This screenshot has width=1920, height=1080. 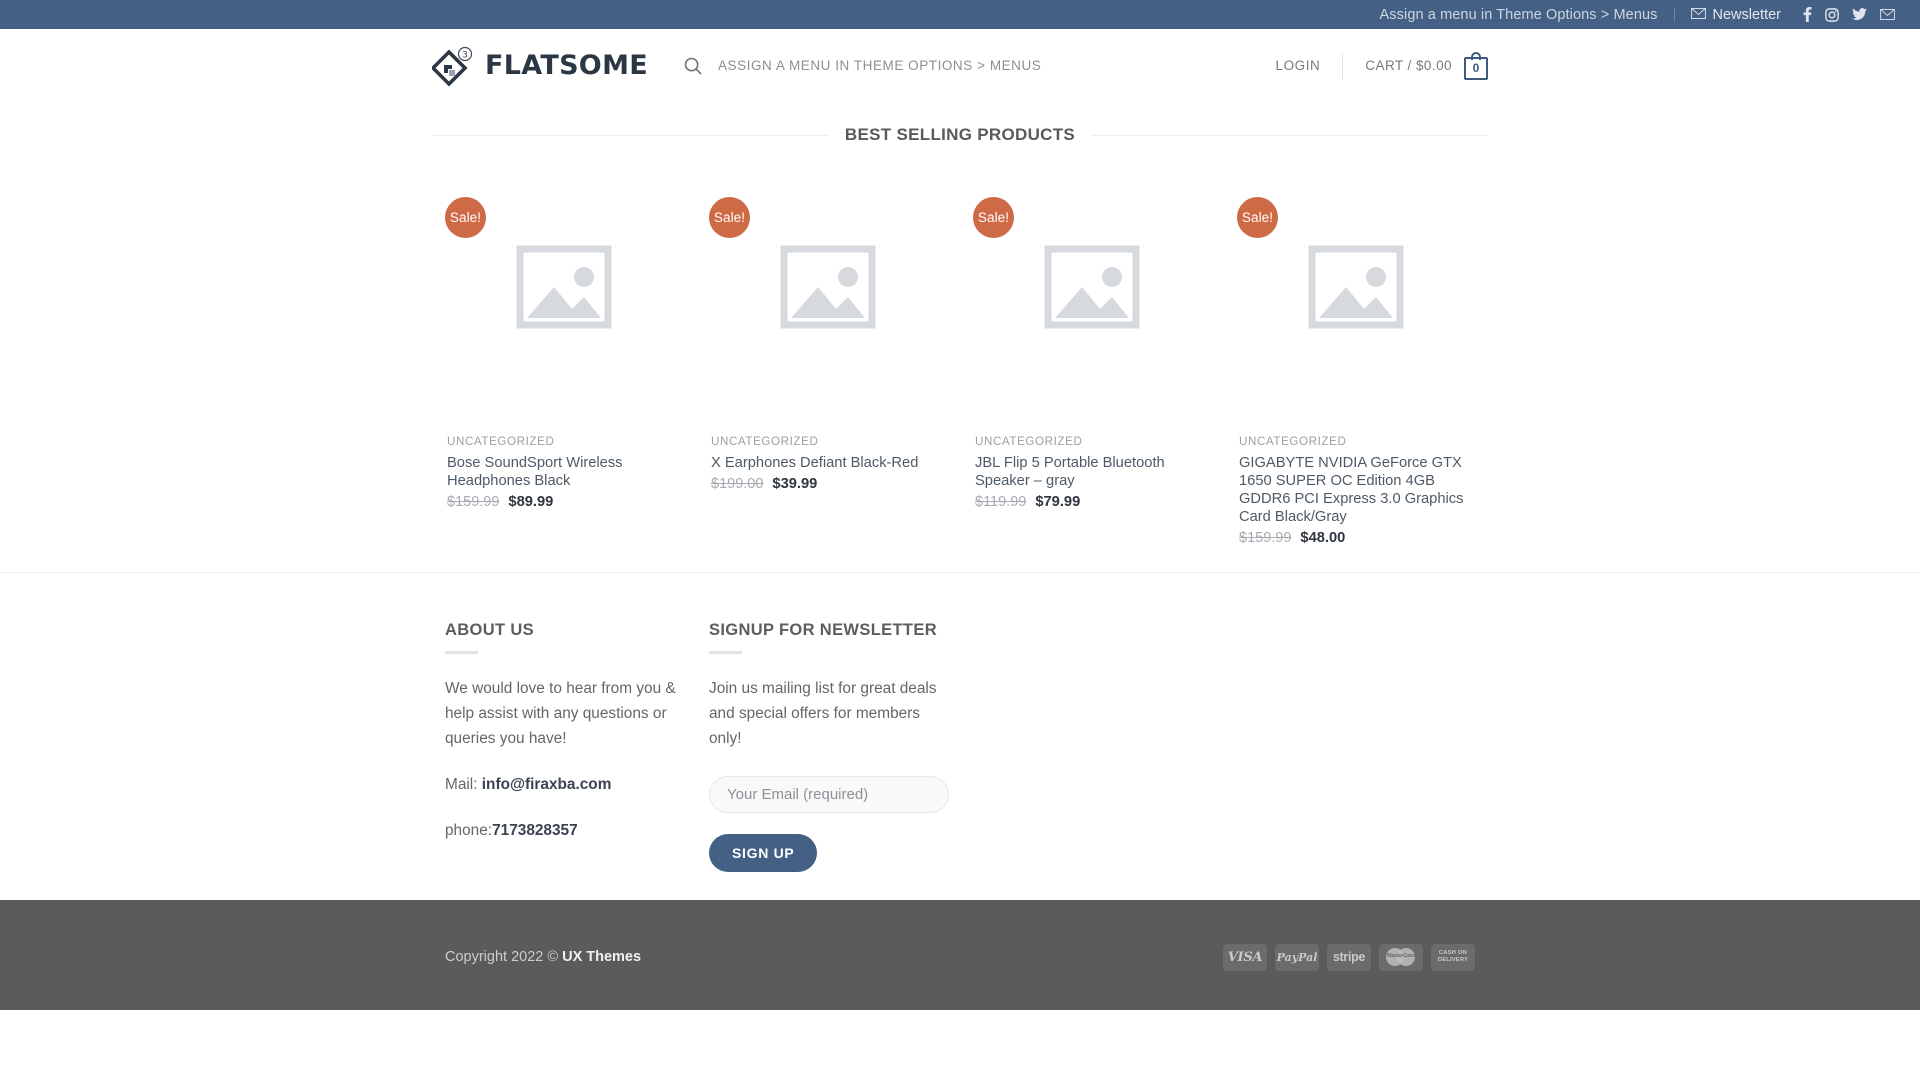 What do you see at coordinates (453, 66) in the screenshot?
I see `flatsome-diamond-icon: 3` at bounding box center [453, 66].